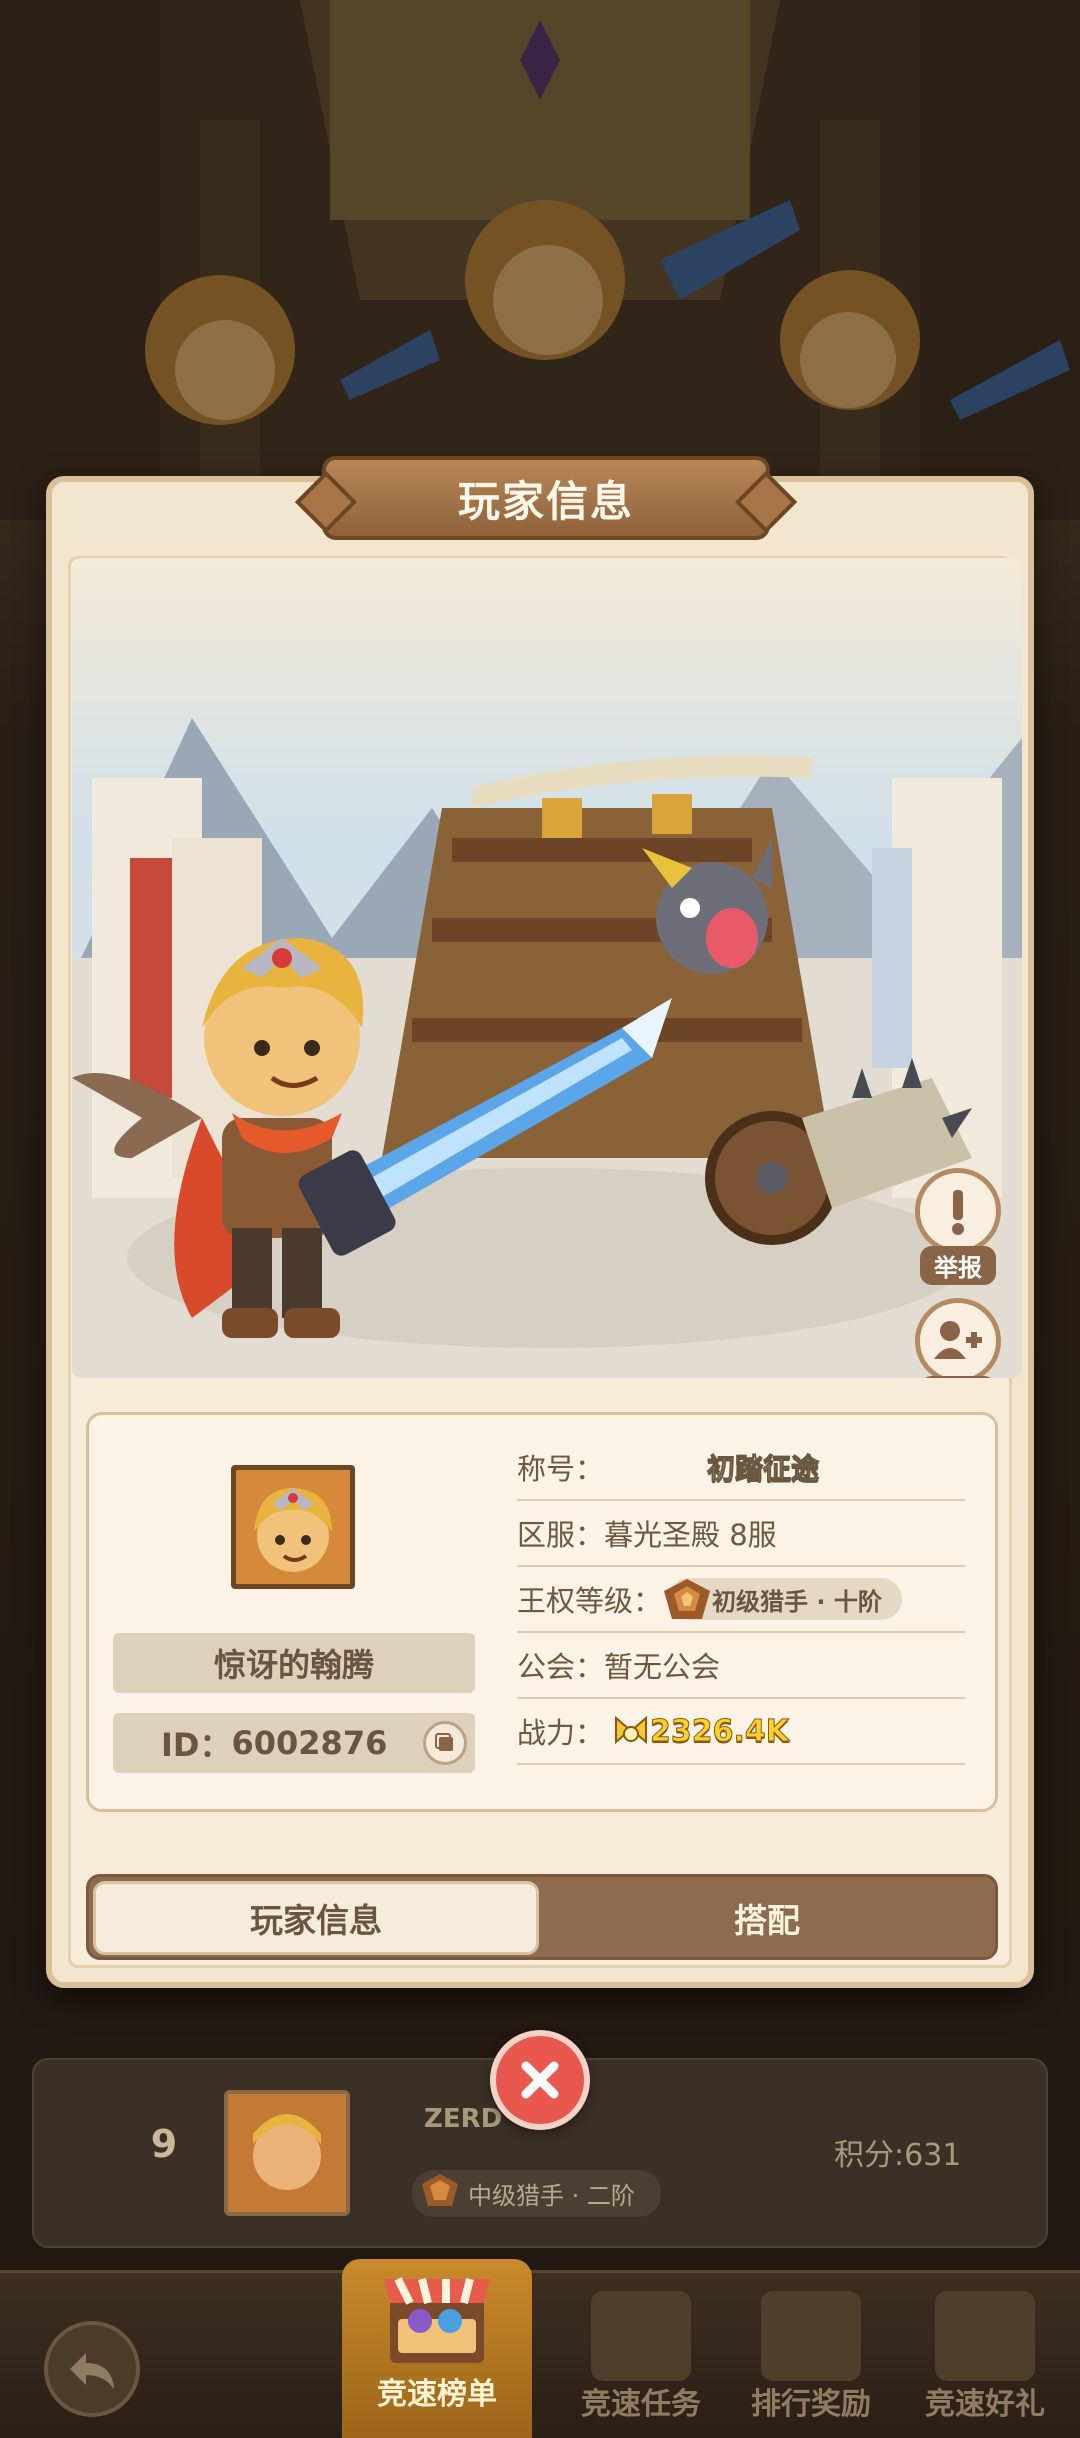  What do you see at coordinates (540, 2348) in the screenshot?
I see `bottom-nav: 竞速榜单 竞速任务 排行奖励 竞速好礼` at bounding box center [540, 2348].